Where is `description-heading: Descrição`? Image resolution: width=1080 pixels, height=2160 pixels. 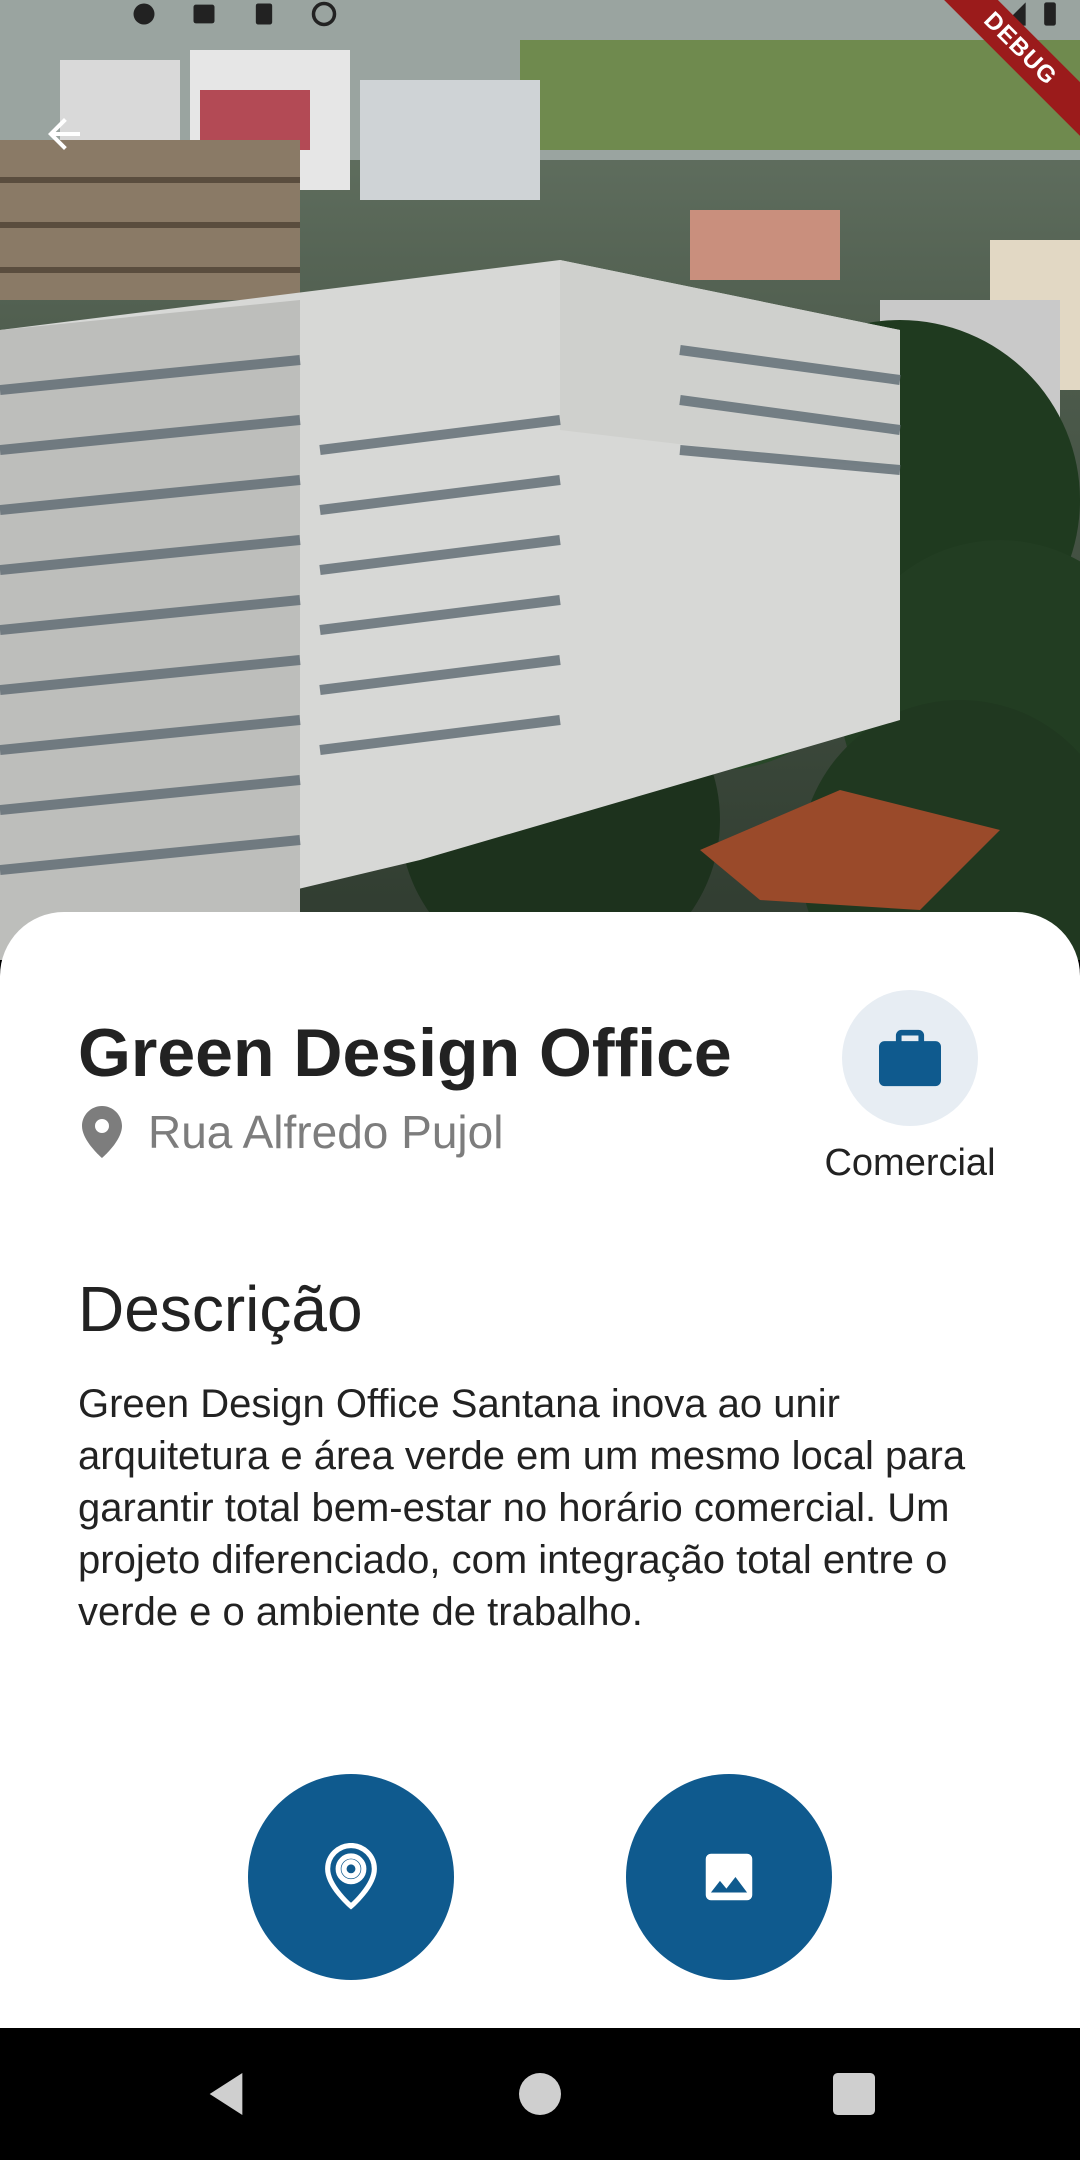 description-heading: Descrição is located at coordinates (220, 1309).